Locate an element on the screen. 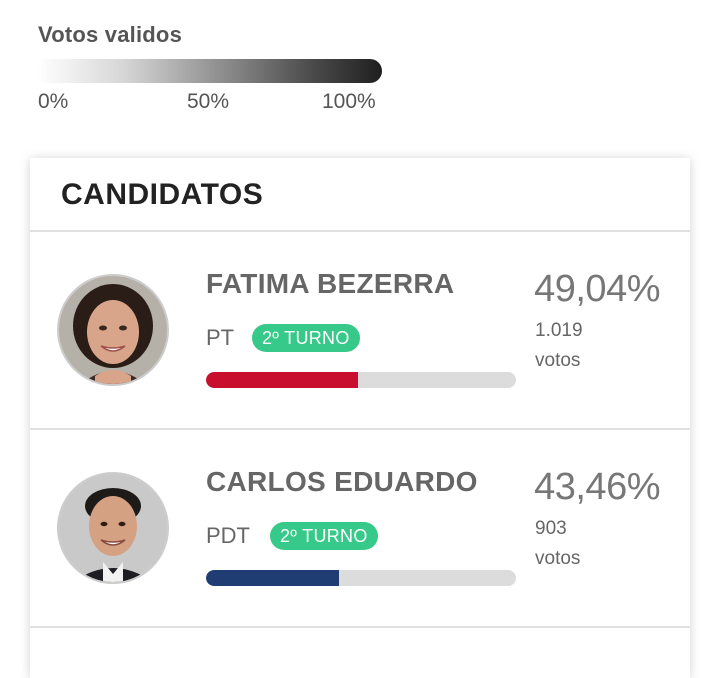 The height and width of the screenshot is (678, 720). legend-tick-100: 100% is located at coordinates (349, 101).